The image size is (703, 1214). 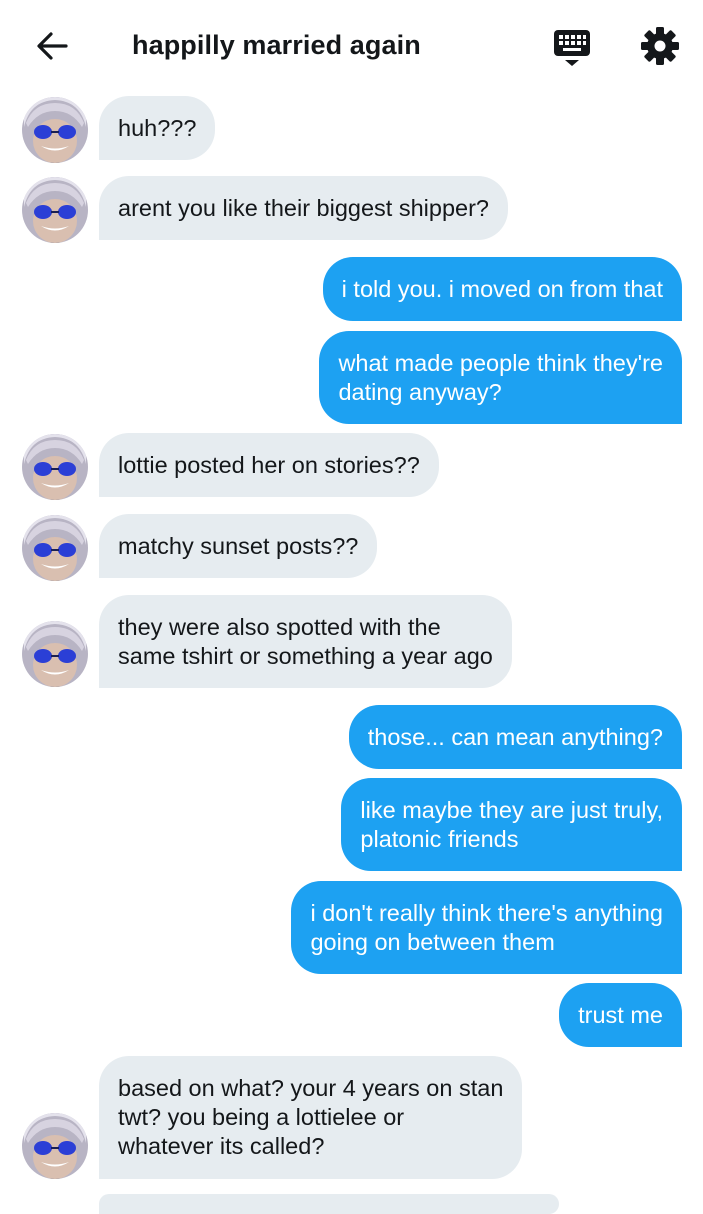 I want to click on message-text: arent you like their biggest shipper?, so click(x=303, y=207).